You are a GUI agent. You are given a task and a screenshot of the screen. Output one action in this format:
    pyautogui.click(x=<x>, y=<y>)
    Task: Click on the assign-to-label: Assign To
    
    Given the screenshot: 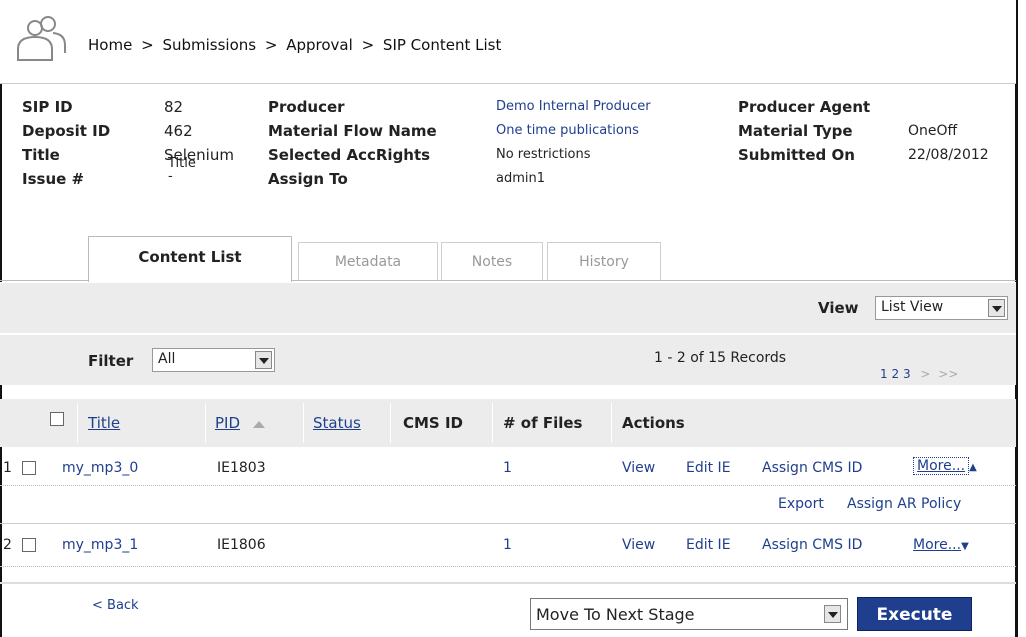 What is the action you would take?
    pyautogui.click(x=308, y=179)
    